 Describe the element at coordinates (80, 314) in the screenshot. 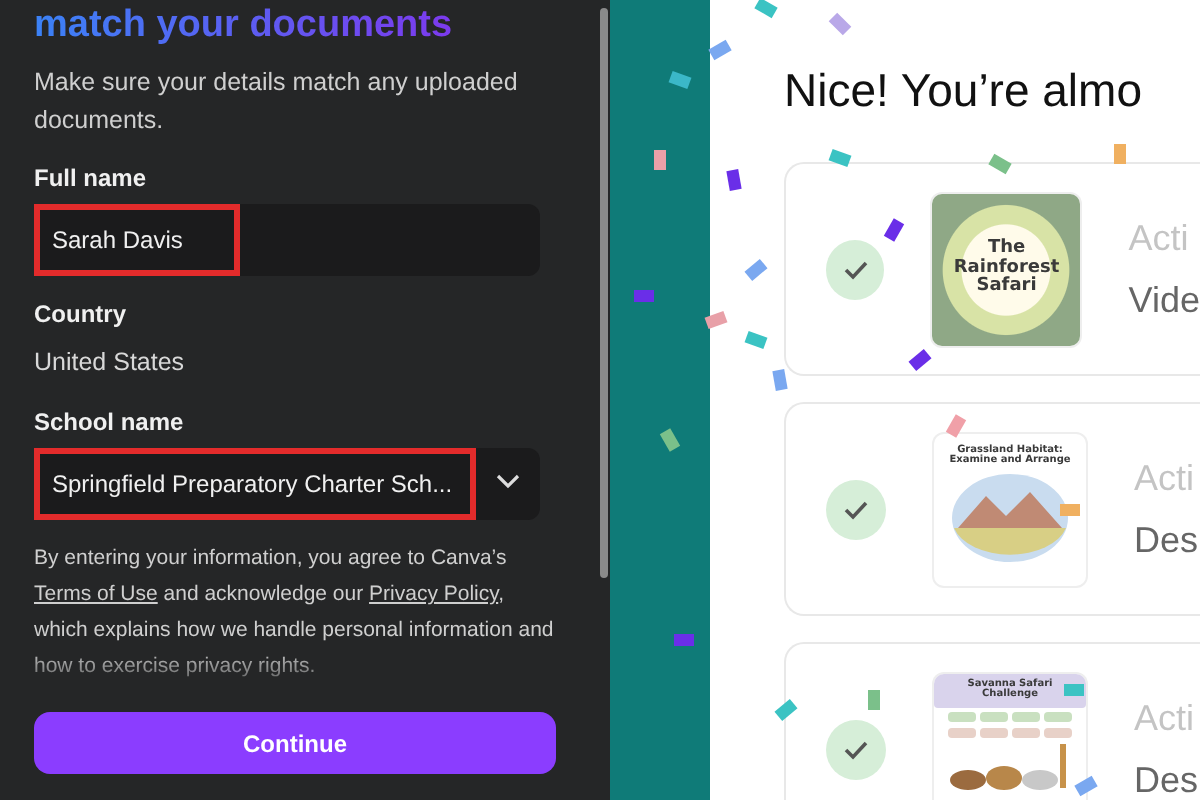

I see `field-label: Country` at that location.